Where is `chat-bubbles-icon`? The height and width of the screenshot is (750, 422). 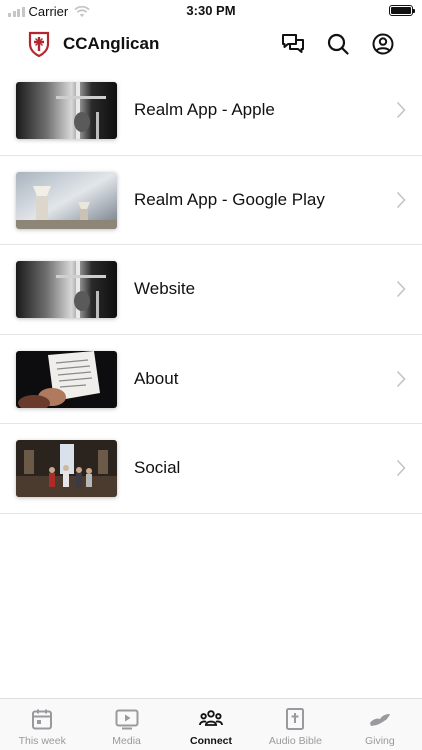
chat-bubbles-icon is located at coordinates (293, 43).